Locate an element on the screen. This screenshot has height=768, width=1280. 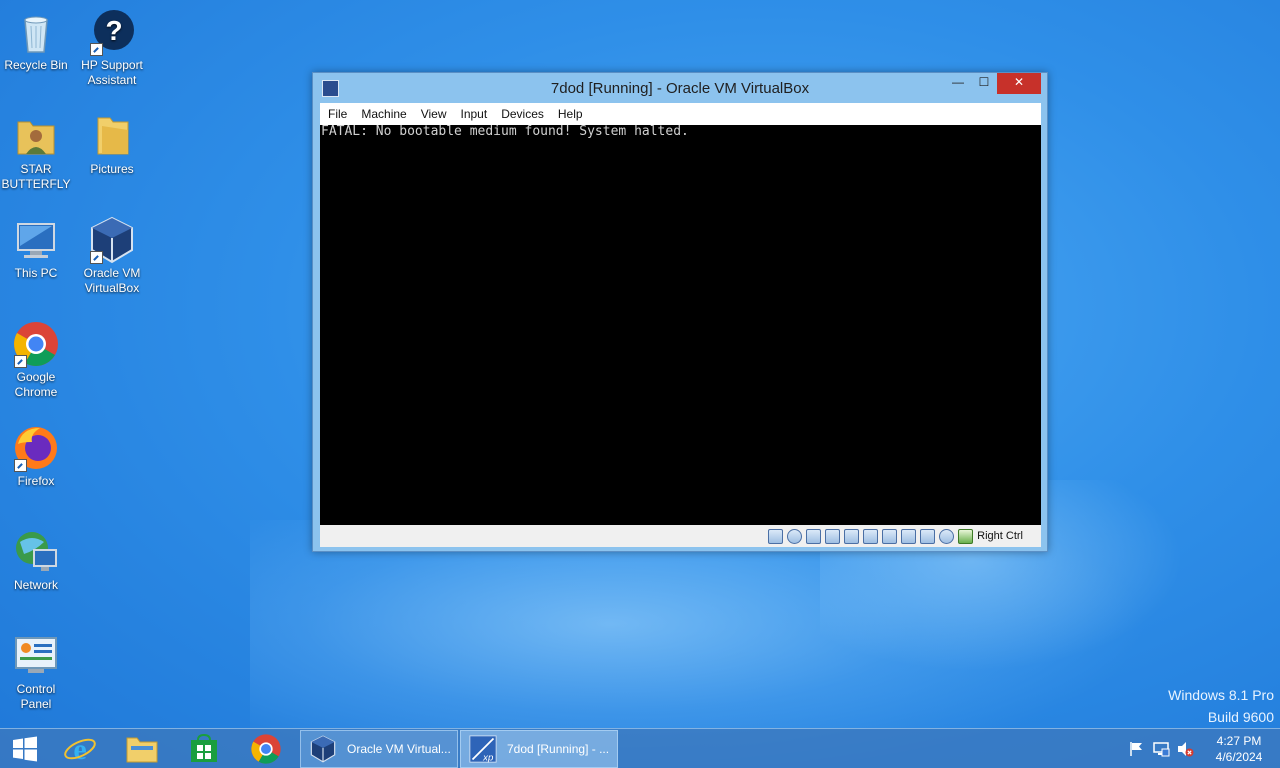
taskbar-store is located at coordinates (204, 748).